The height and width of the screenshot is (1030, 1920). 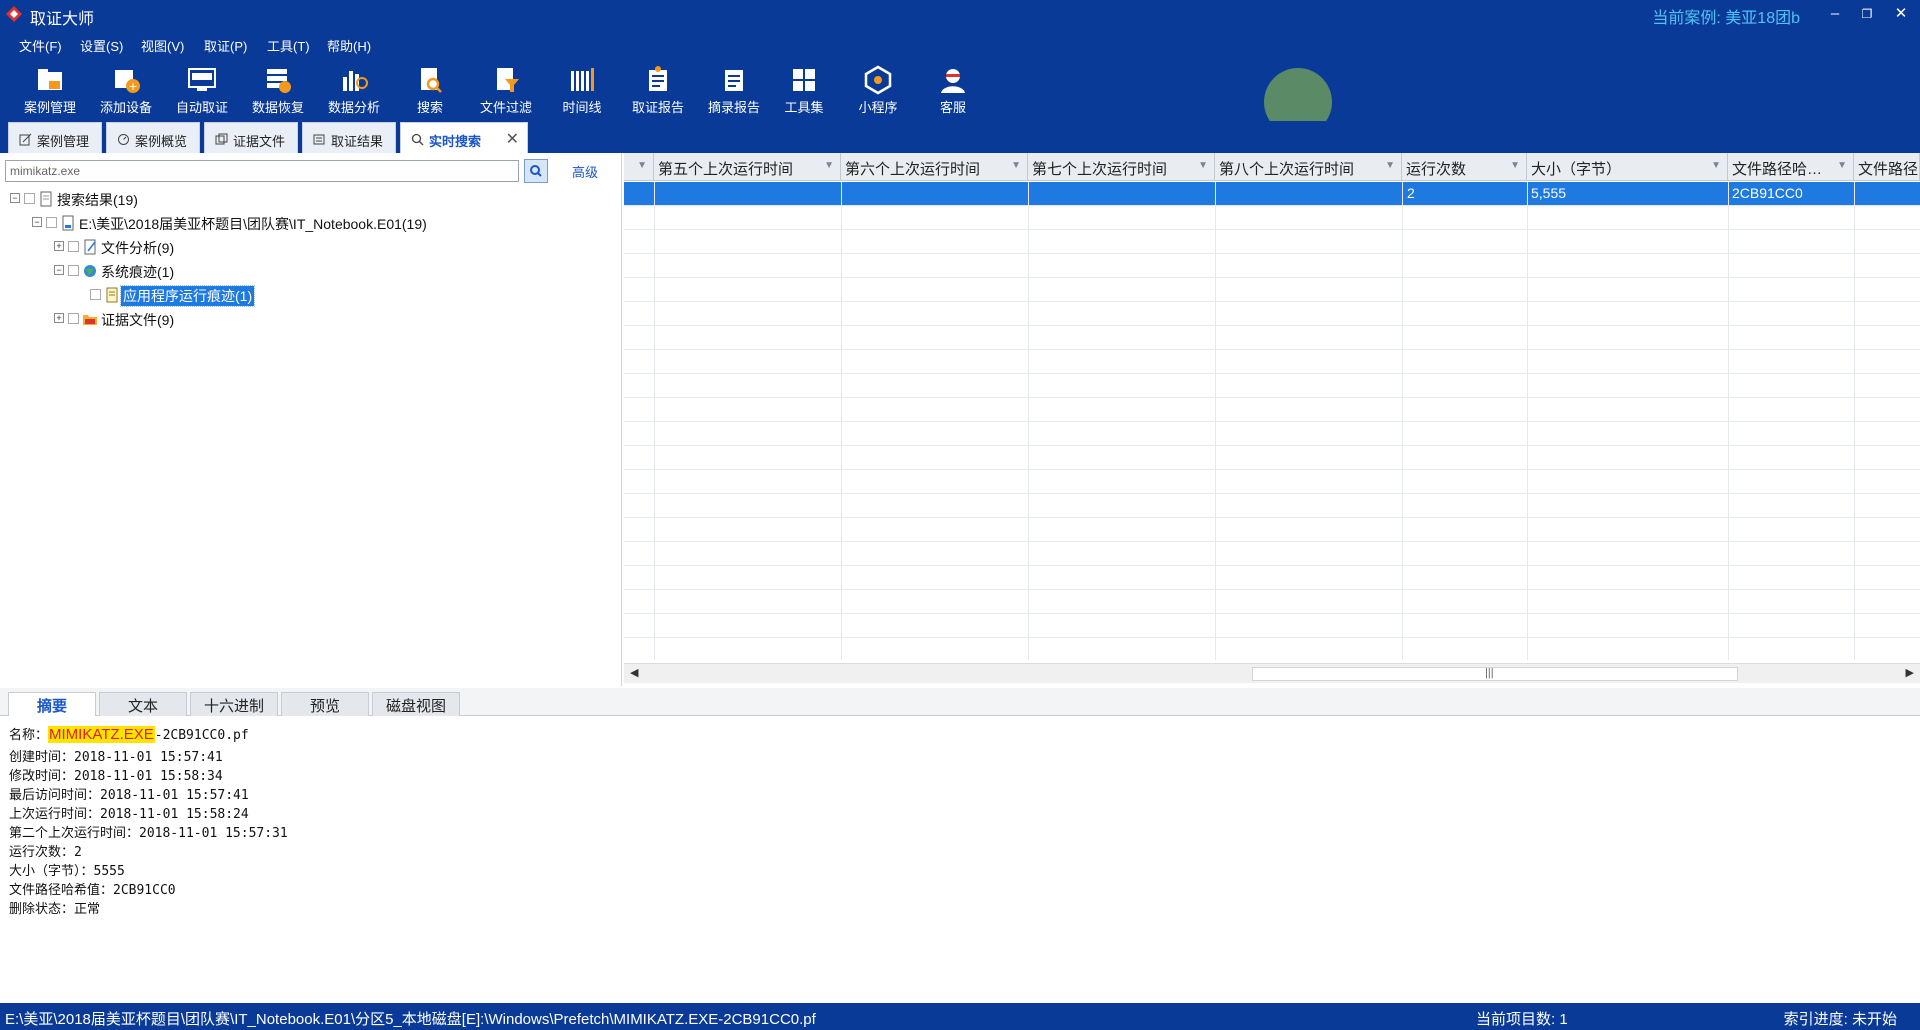 I want to click on scrollbar-thumb: |||, so click(x=1495, y=674).